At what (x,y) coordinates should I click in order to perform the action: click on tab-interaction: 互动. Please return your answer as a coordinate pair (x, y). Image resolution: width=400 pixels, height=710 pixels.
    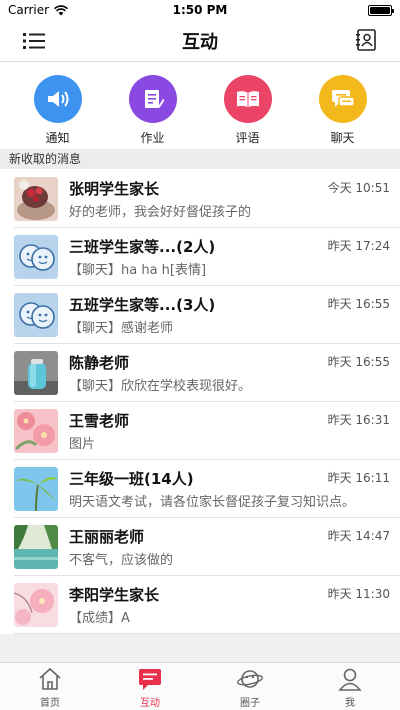
    Looking at the image, I should click on (150, 686).